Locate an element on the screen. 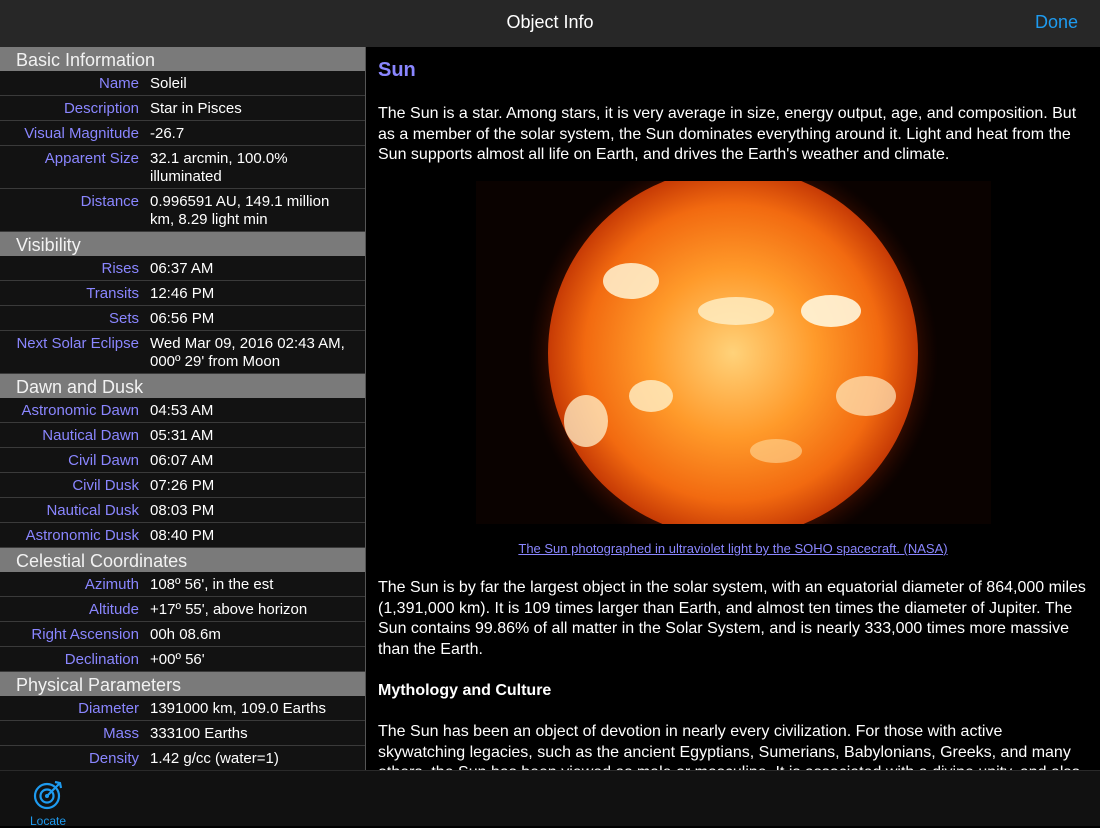  info-label: Civil Dusk is located at coordinates (105, 485).